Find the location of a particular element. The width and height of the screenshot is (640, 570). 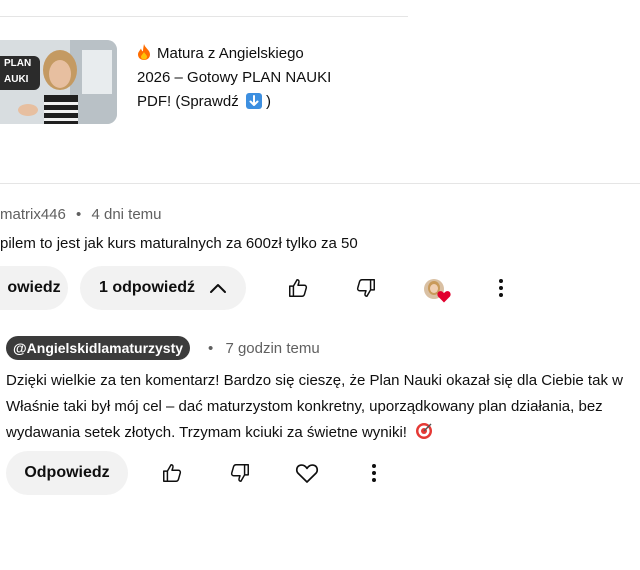

video-title-line: PDF! (Sprawdź ) is located at coordinates (234, 102).